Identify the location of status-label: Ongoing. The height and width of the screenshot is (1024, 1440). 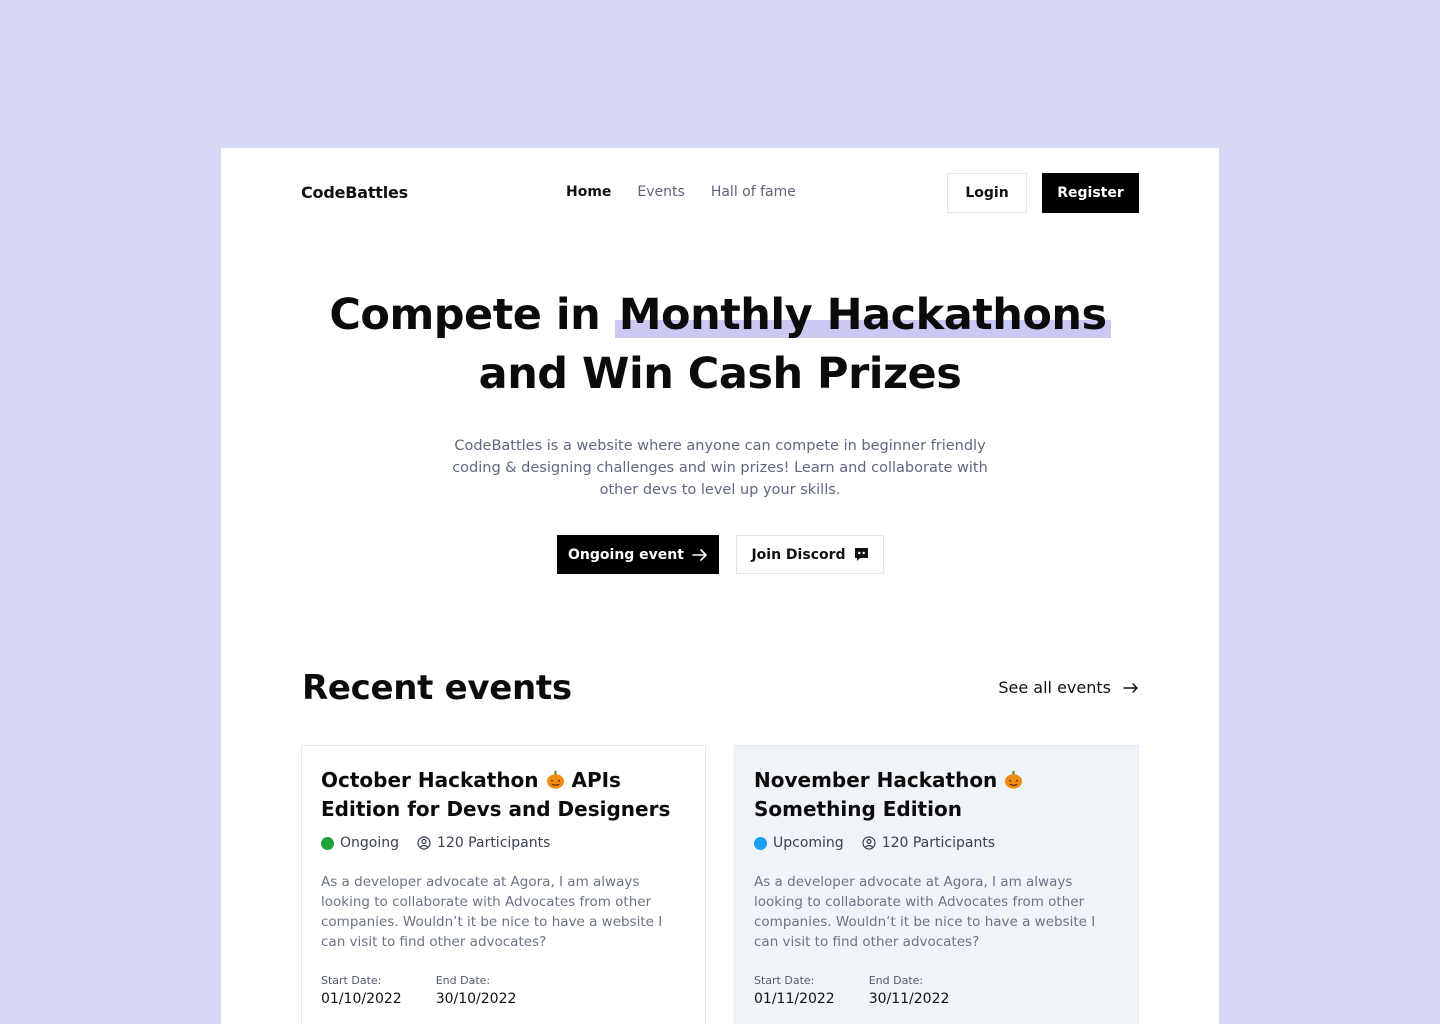
(369, 843).